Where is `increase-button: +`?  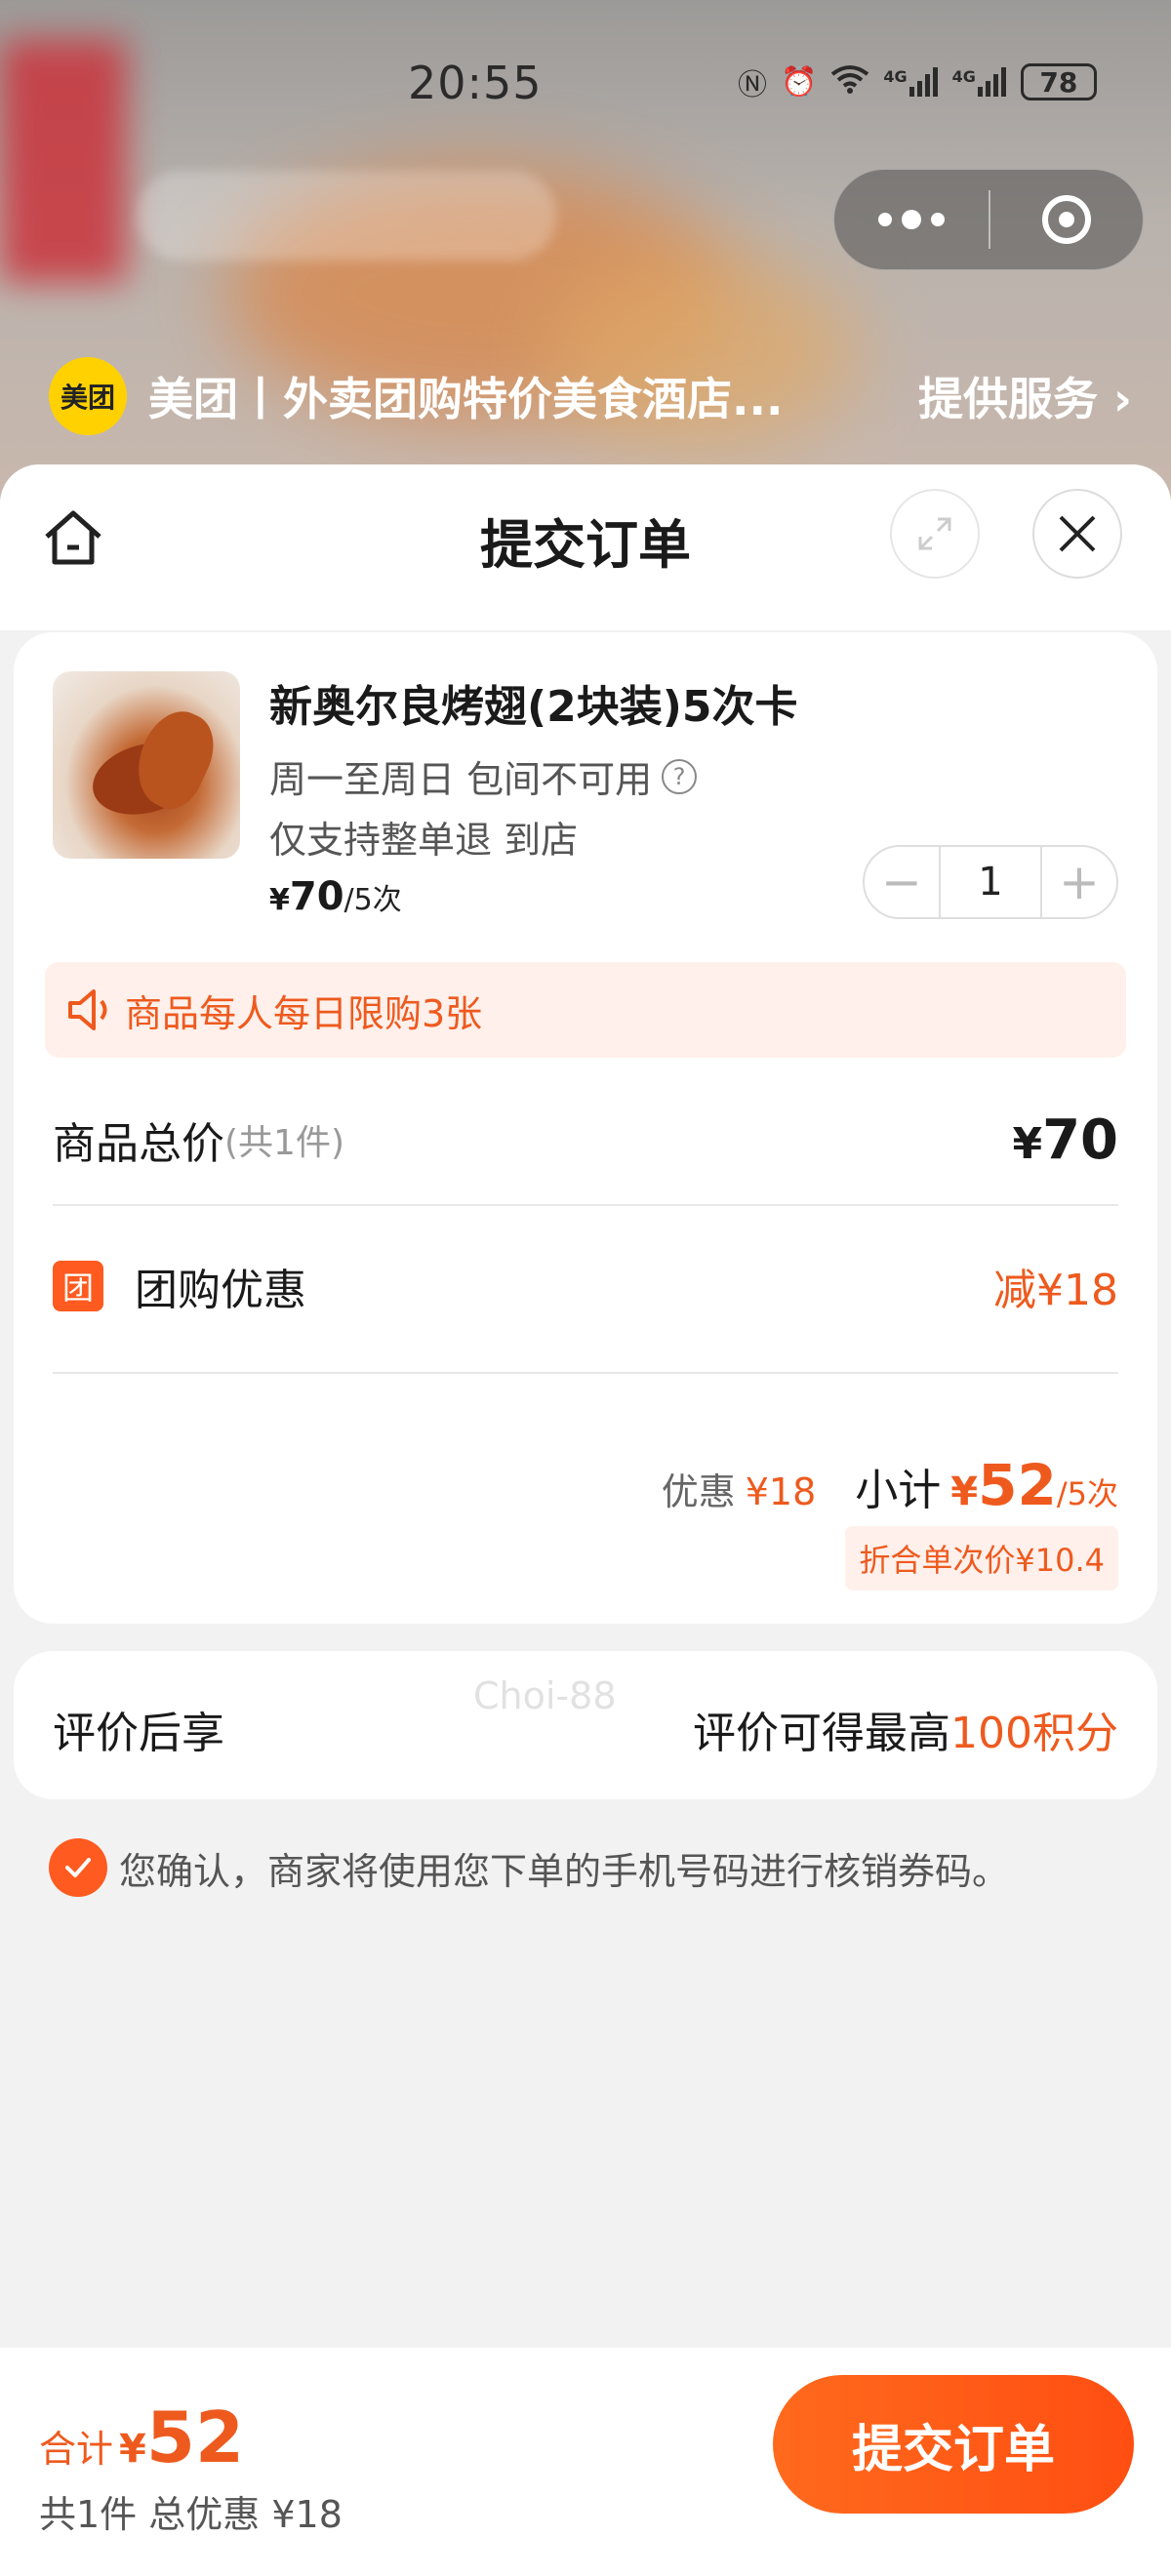
increase-button: + is located at coordinates (1079, 882).